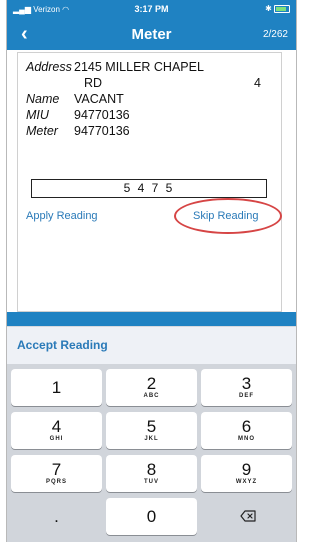 This screenshot has height=542, width=320. I want to click on reading-input: 5 4 7 5, so click(149, 188).